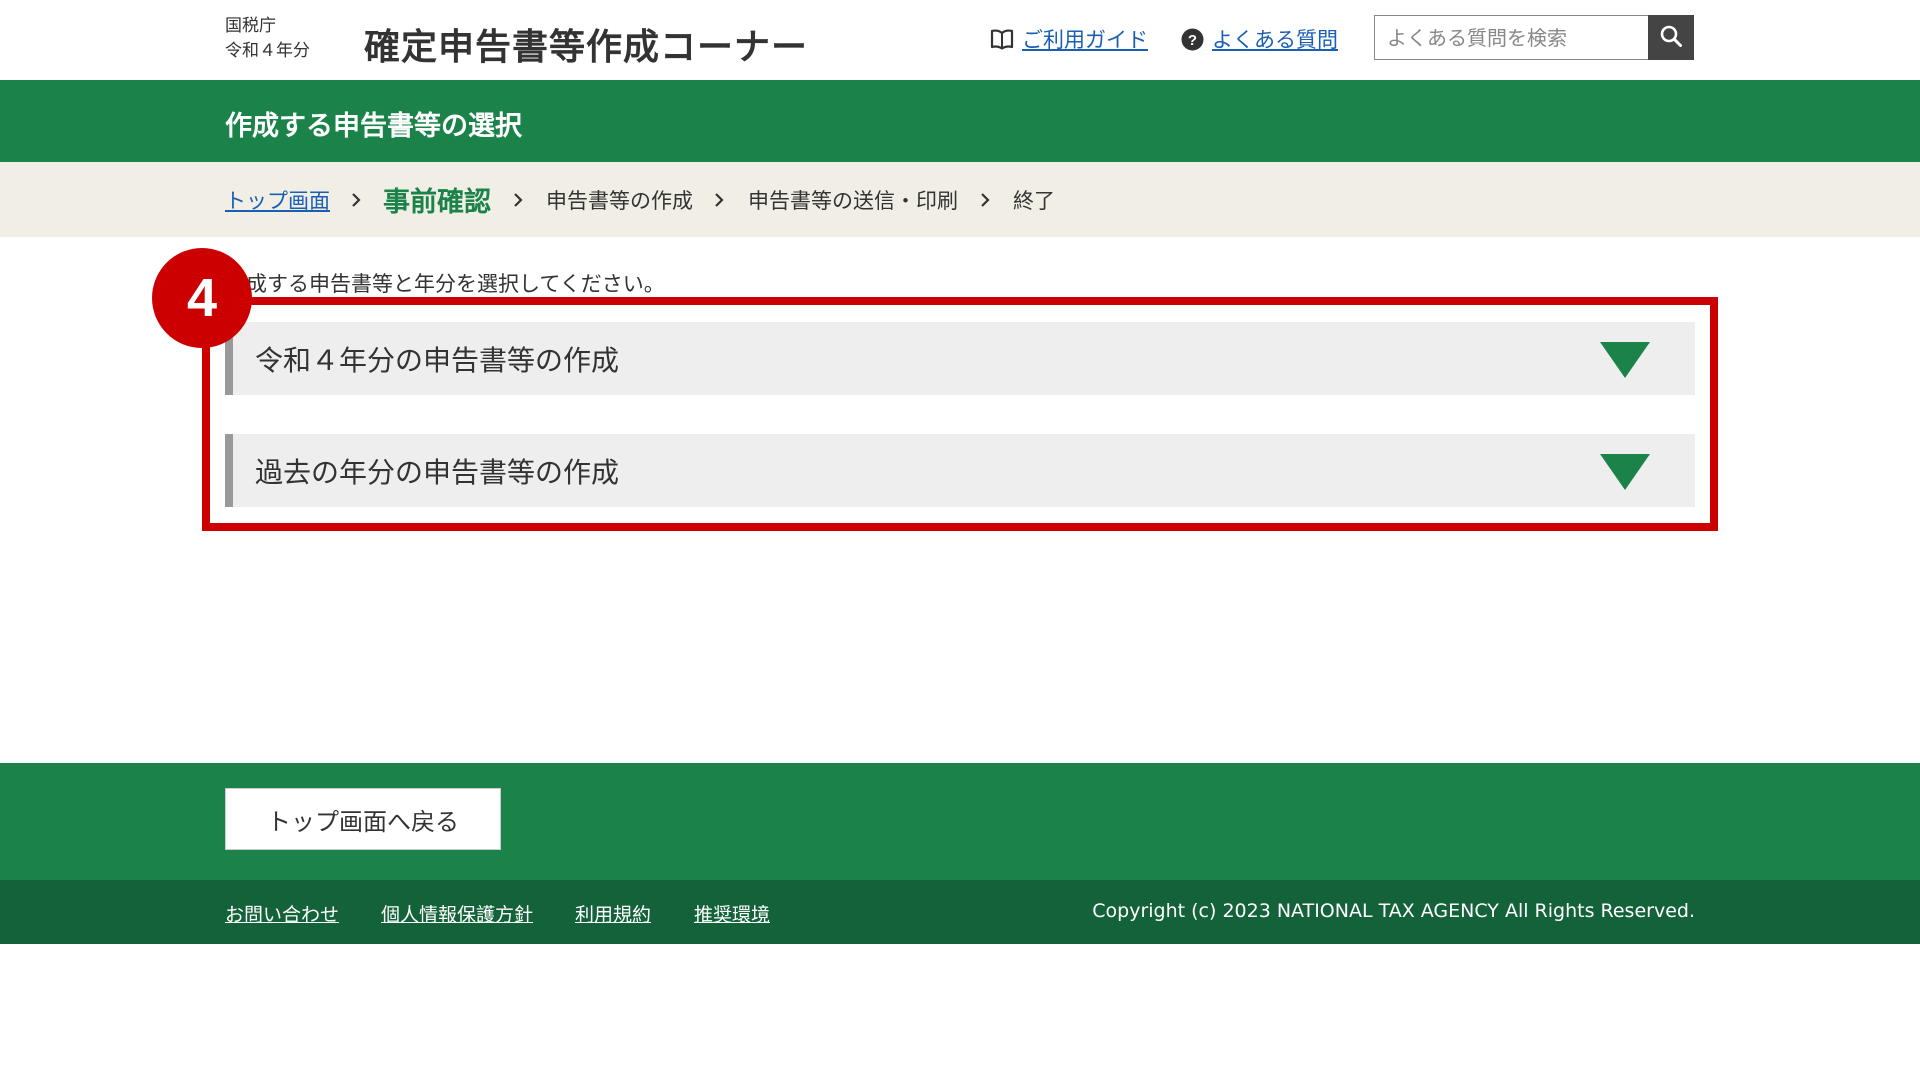 This screenshot has width=1920, height=1080. Describe the element at coordinates (1002, 39) in the screenshot. I see `book-icon` at that location.